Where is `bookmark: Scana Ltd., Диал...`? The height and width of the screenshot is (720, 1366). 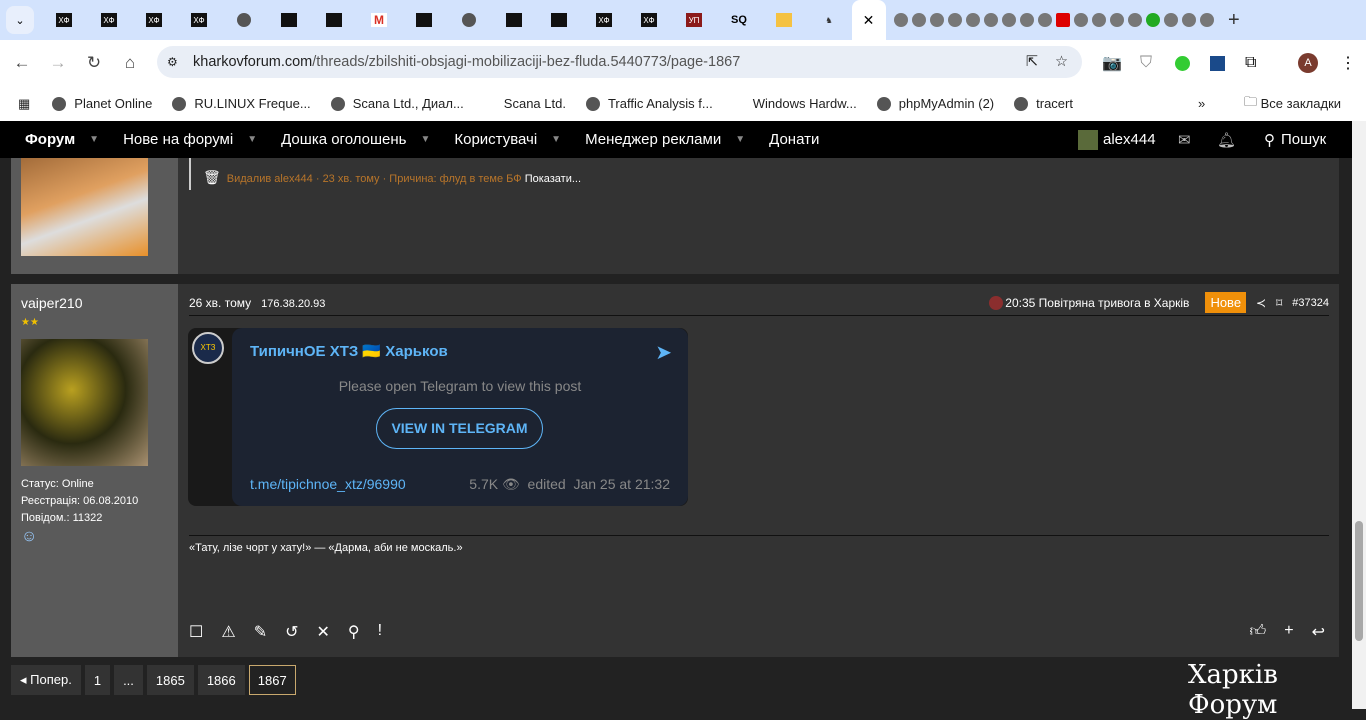 bookmark: Scana Ltd., Диал... is located at coordinates (397, 103).